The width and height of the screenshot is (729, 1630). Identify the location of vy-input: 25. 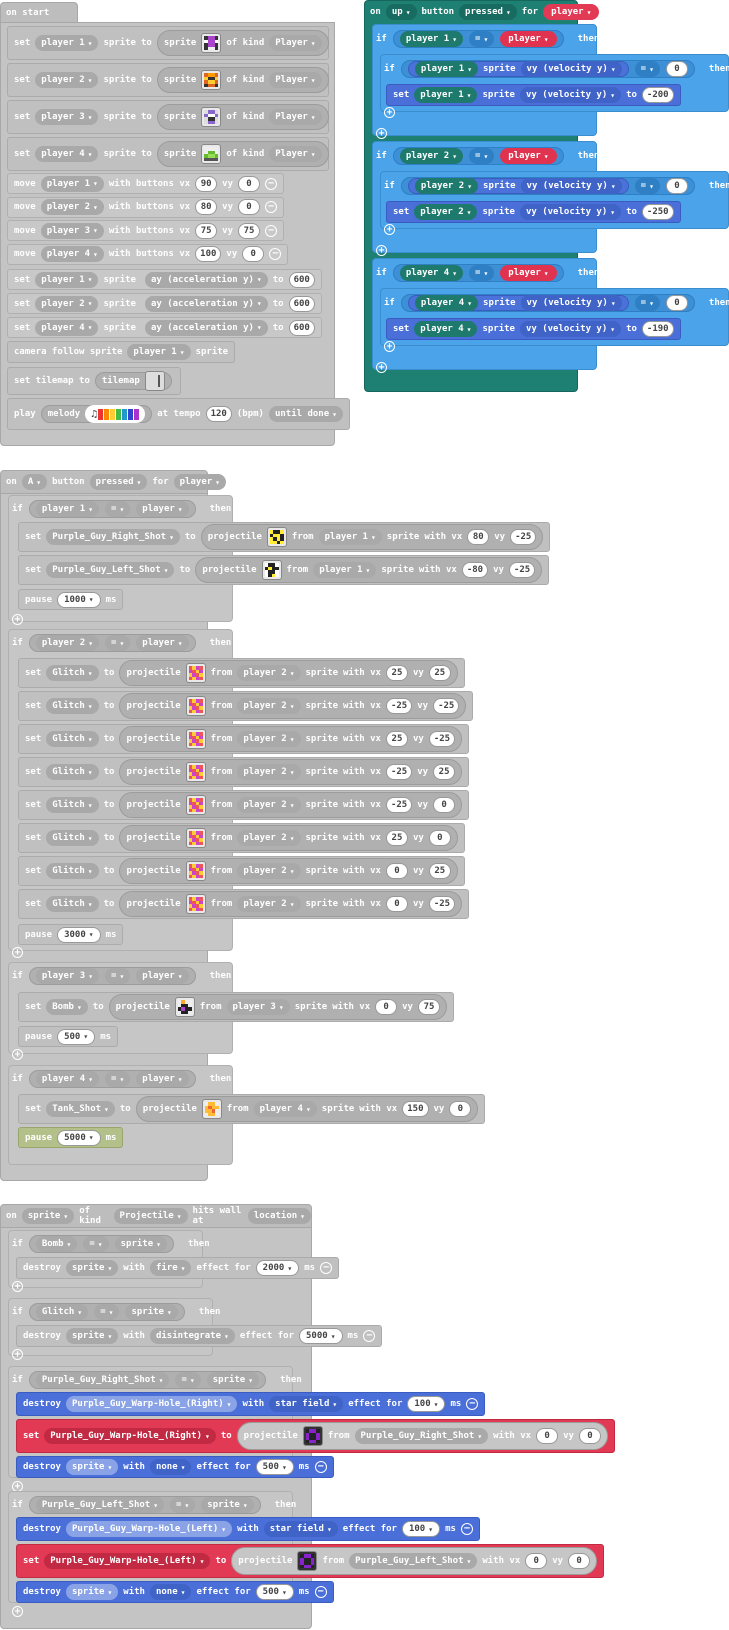
(439, 871).